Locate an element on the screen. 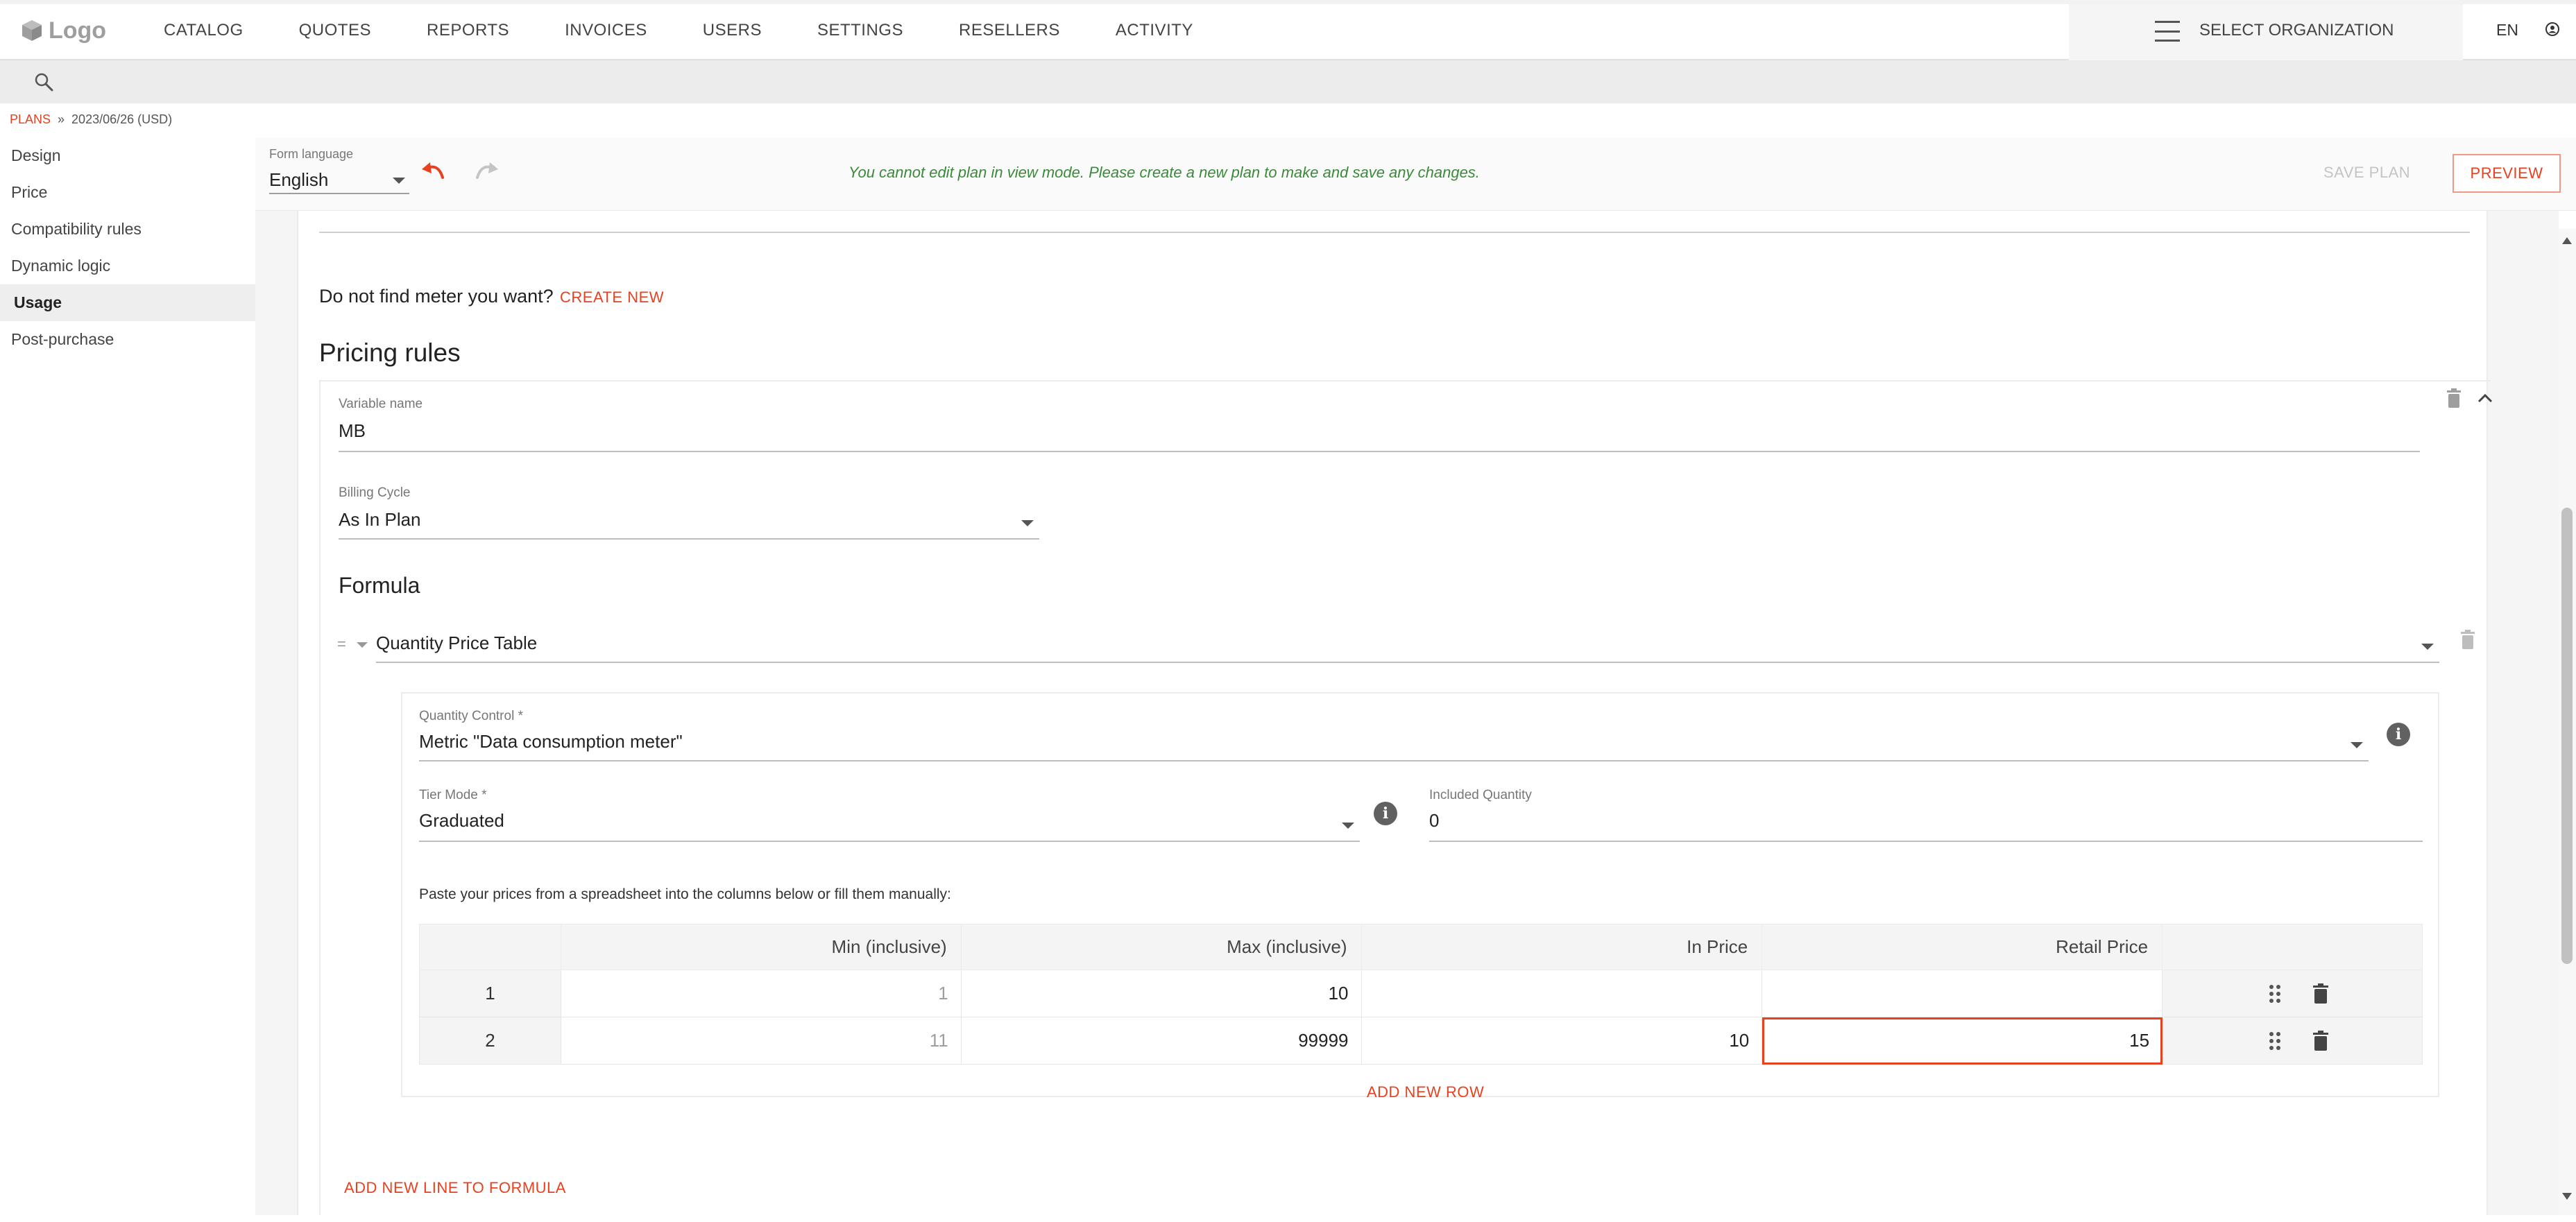 The height and width of the screenshot is (1222, 2576). column-header-max: Max (inclusive) is located at coordinates (1161, 947).